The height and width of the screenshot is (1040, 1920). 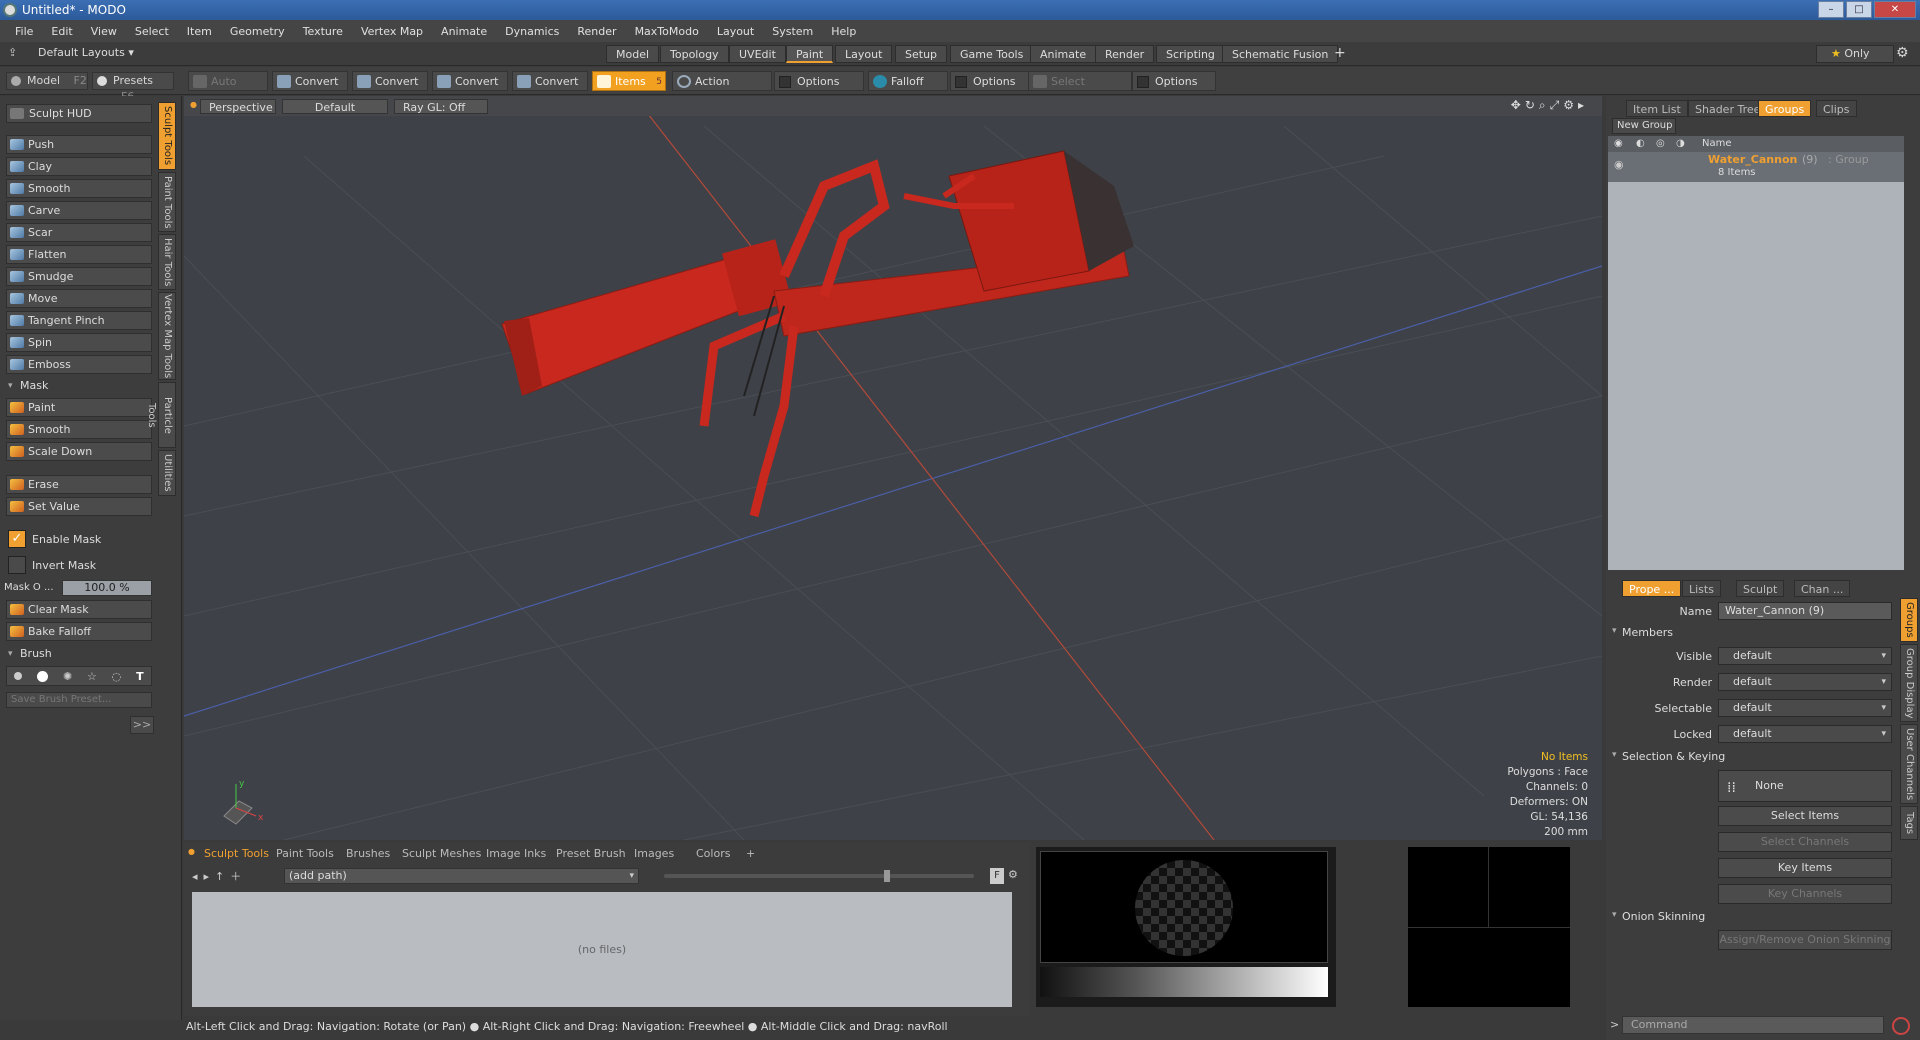 I want to click on select-items-button: Select Items, so click(x=1805, y=816).